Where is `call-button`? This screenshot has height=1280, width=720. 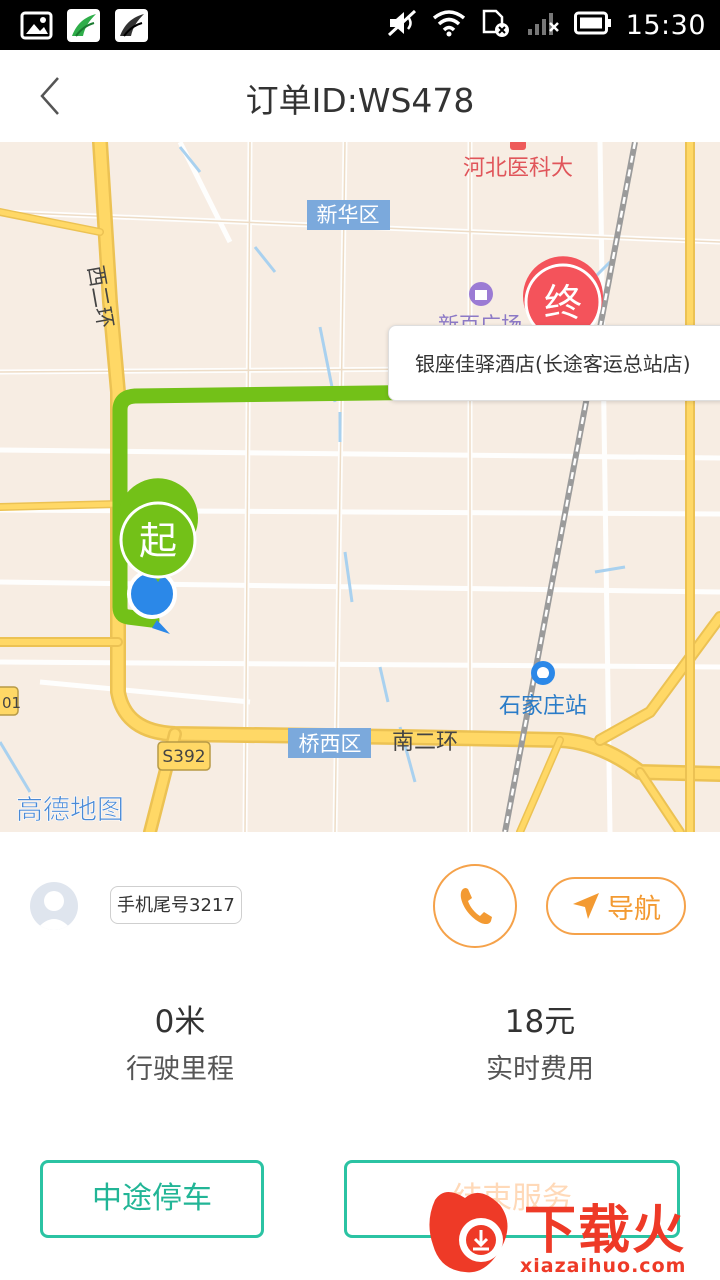
call-button is located at coordinates (475, 906).